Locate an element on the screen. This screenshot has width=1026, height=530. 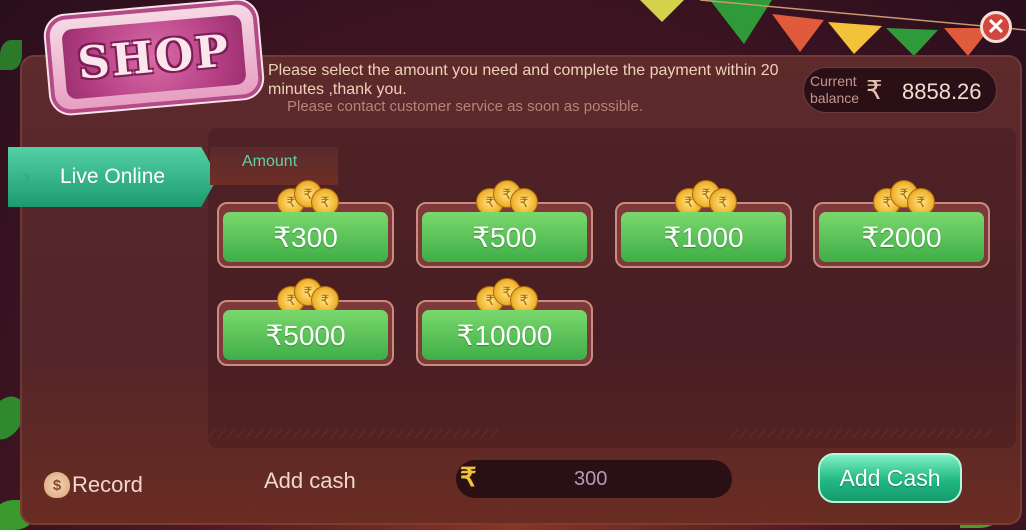
amount-option-label: ₹2000 is located at coordinates (901, 237).